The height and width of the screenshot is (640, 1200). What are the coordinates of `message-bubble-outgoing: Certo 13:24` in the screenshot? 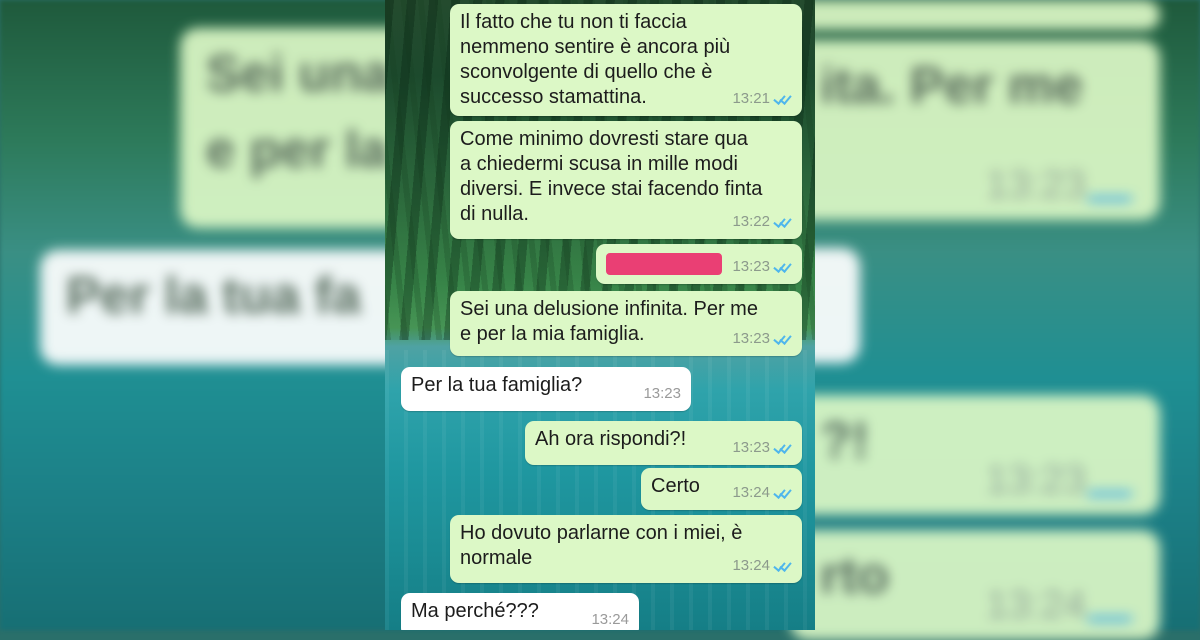 It's located at (721, 489).